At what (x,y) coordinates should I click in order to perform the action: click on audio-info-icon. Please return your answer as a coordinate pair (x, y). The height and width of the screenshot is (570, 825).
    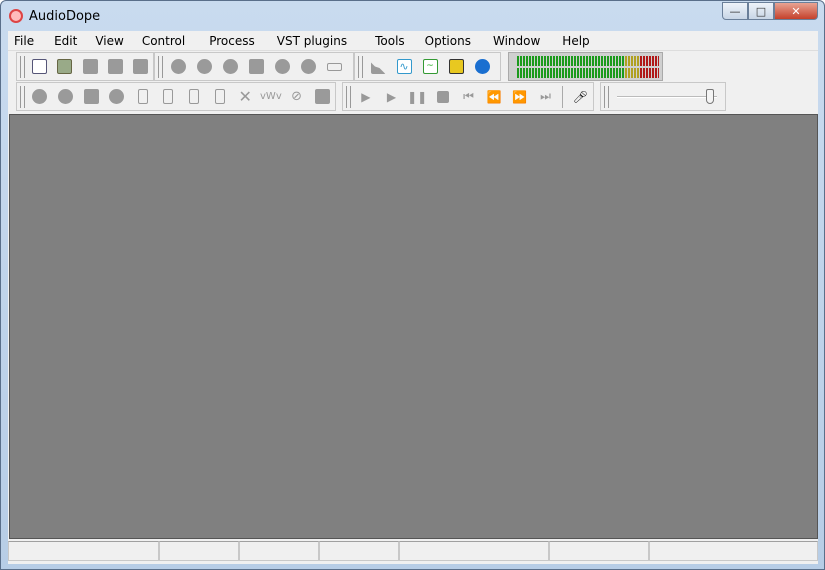
    Looking at the image, I should click on (482, 67).